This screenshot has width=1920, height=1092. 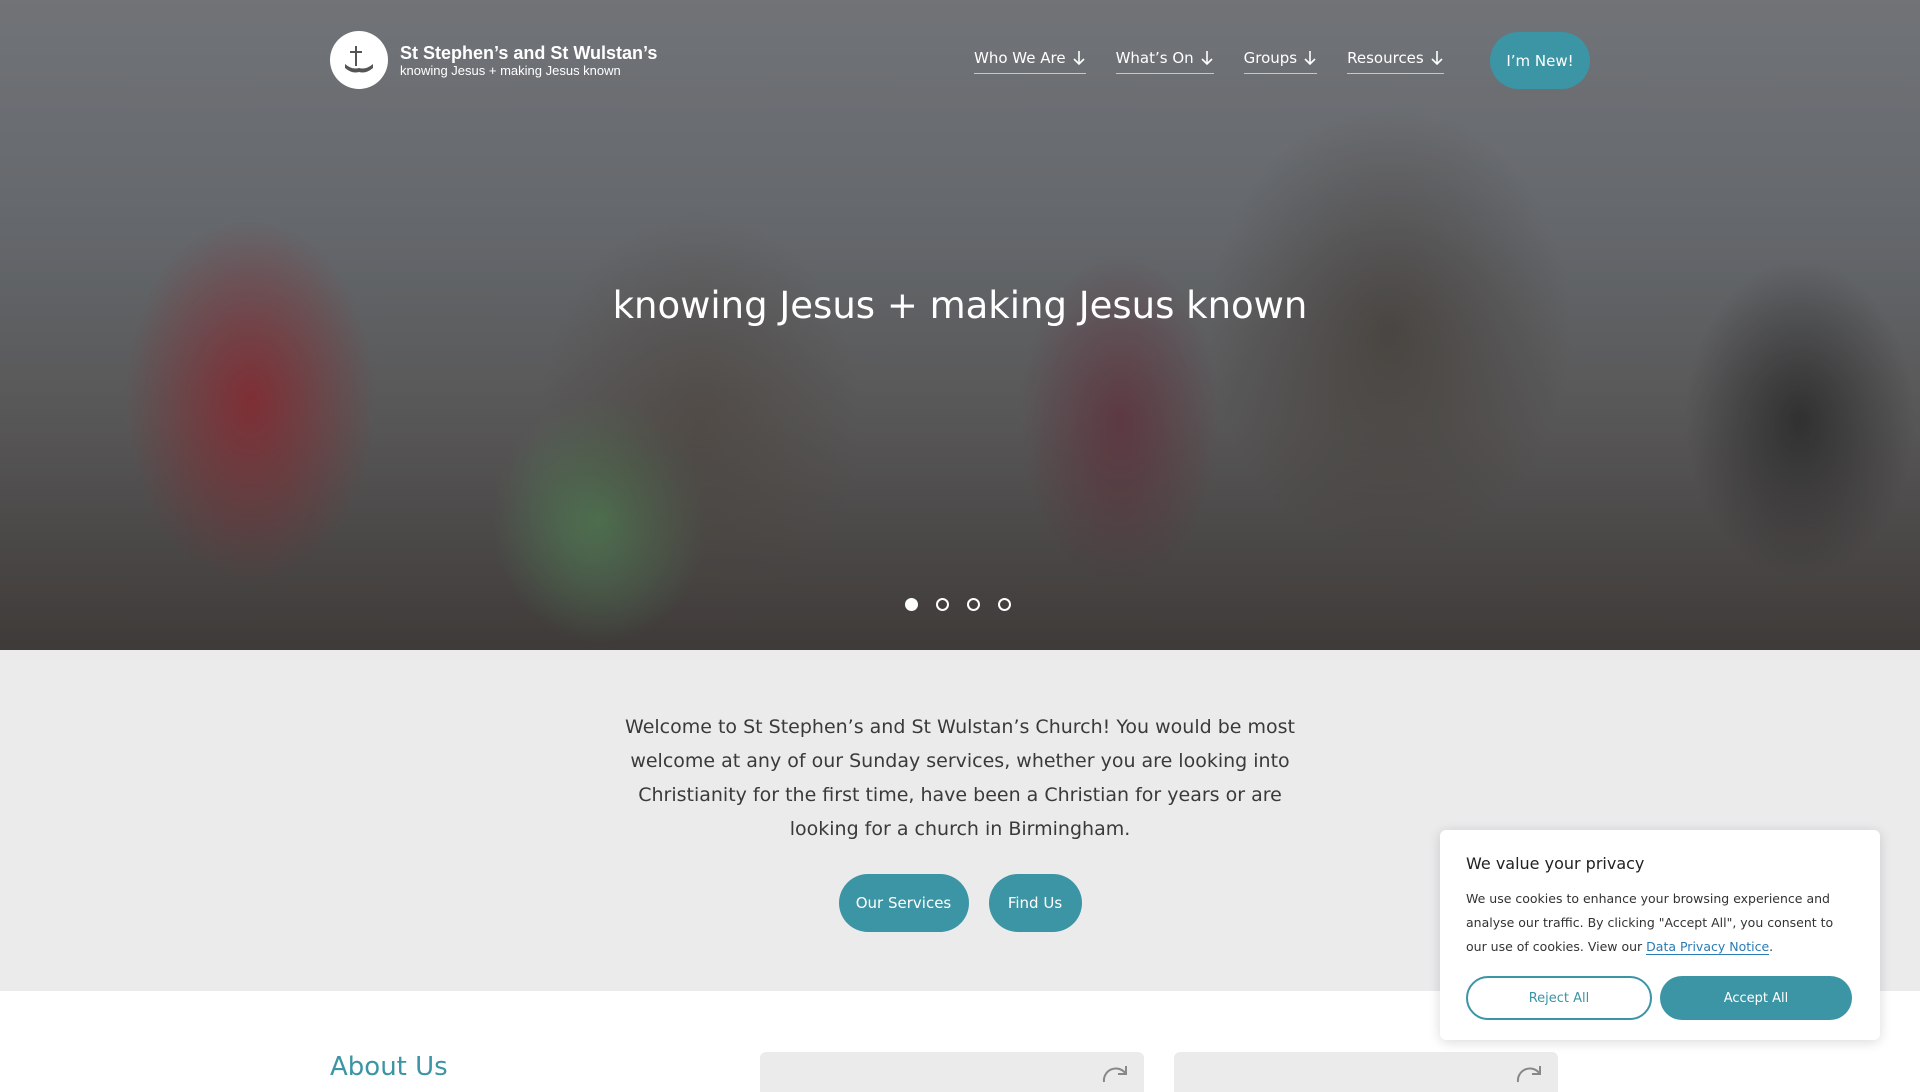 I want to click on main-nav: Who We Are What’s On Groups Resources, so click(x=1209, y=61).